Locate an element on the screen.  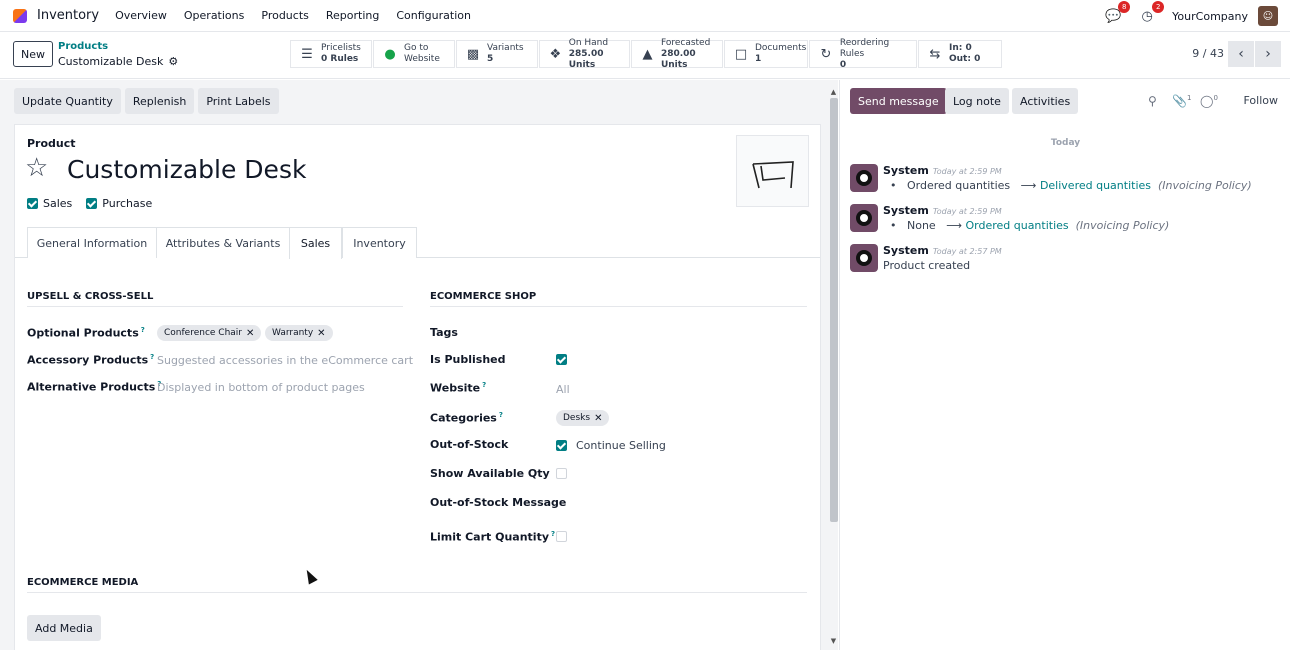
tracking-old-value: Ordered quantities is located at coordinates (958, 185).